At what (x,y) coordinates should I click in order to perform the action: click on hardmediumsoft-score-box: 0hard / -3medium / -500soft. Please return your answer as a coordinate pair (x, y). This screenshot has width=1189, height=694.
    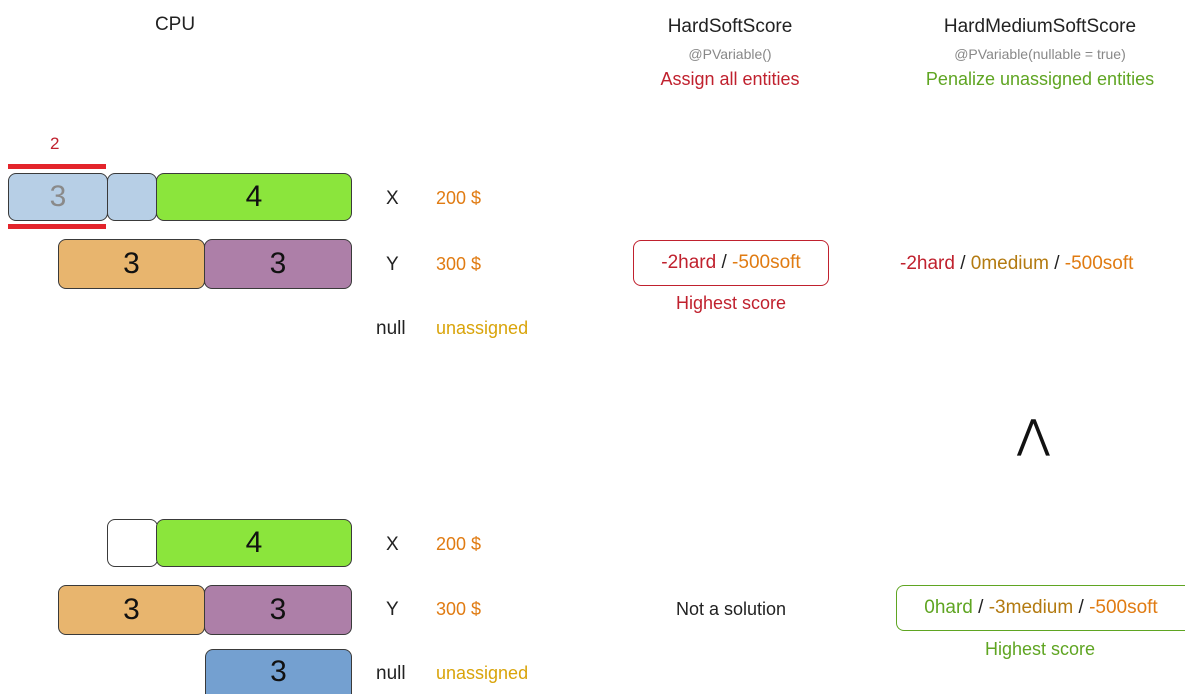
    Looking at the image, I should click on (1040, 608).